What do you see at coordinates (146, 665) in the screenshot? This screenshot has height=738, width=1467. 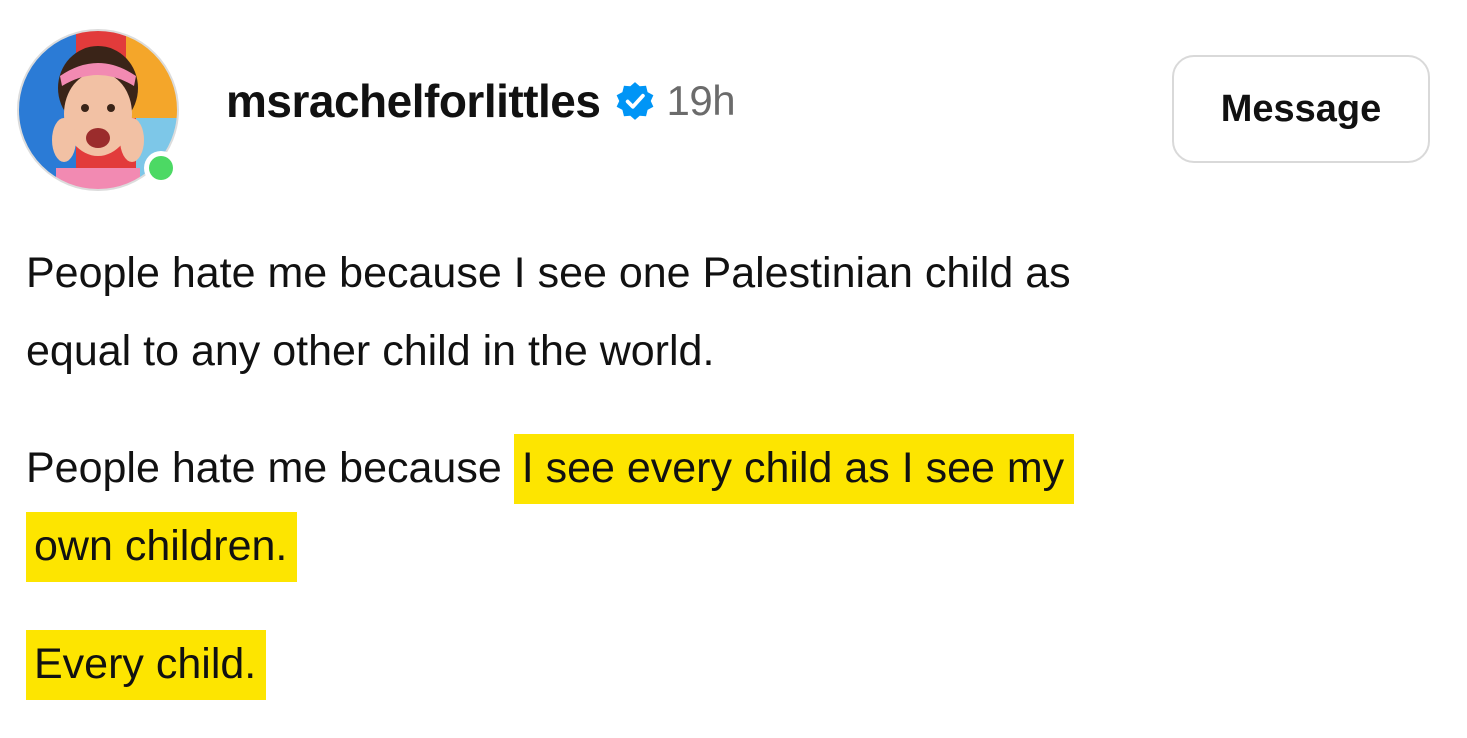 I see `highlighted-text: Every child.` at bounding box center [146, 665].